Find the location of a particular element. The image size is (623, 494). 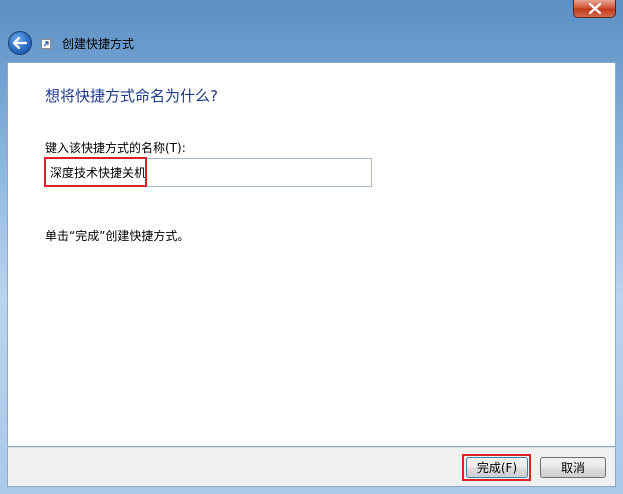

shortcut-icon is located at coordinates (46, 44).